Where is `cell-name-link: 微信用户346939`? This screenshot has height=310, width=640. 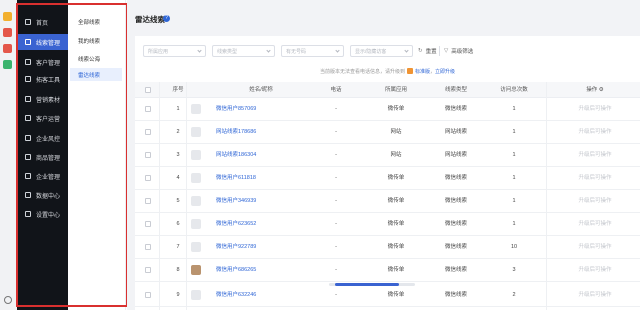
cell-name-link: 微信用户346939 is located at coordinates (261, 201).